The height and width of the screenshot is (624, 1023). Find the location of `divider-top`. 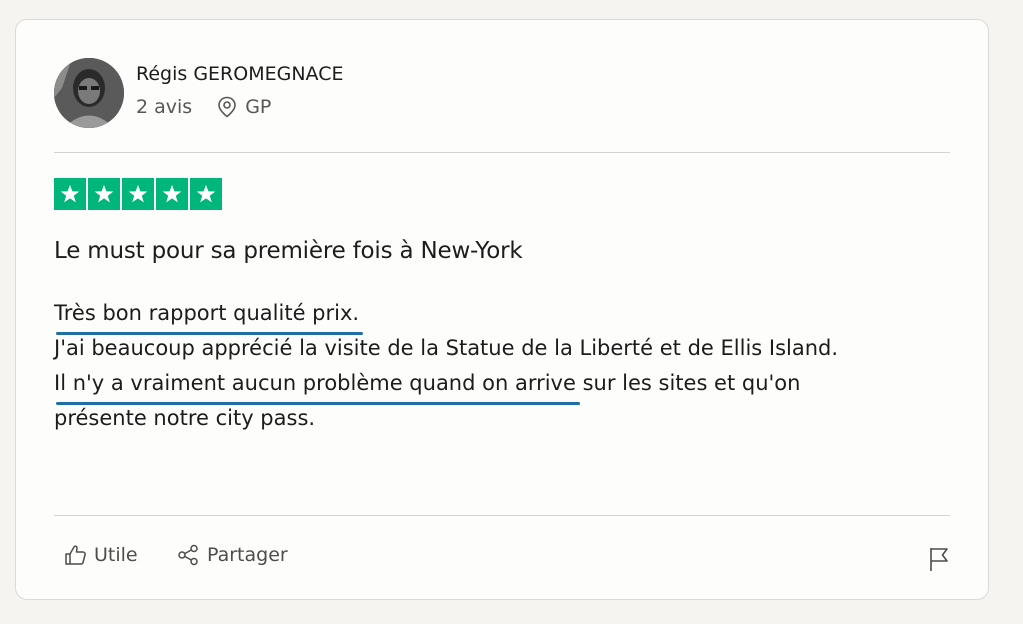

divider-top is located at coordinates (502, 152).